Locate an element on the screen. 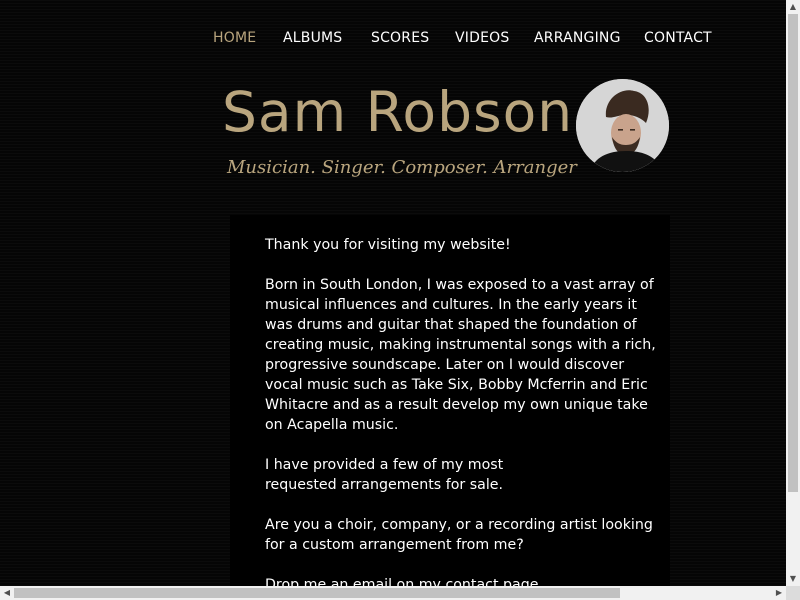 Image resolution: width=800 pixels, height=600 pixels. scroll-left-arrow-icon: ◀ is located at coordinates (7, 593).